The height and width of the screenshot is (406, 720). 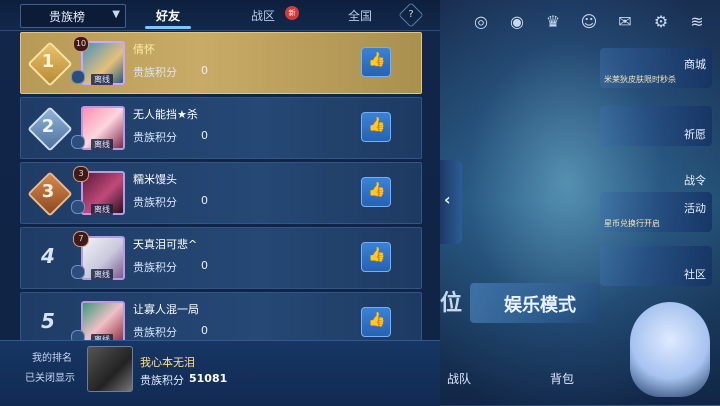 What do you see at coordinates (697, 21) in the screenshot?
I see `wifi-icon: ≋` at bounding box center [697, 21].